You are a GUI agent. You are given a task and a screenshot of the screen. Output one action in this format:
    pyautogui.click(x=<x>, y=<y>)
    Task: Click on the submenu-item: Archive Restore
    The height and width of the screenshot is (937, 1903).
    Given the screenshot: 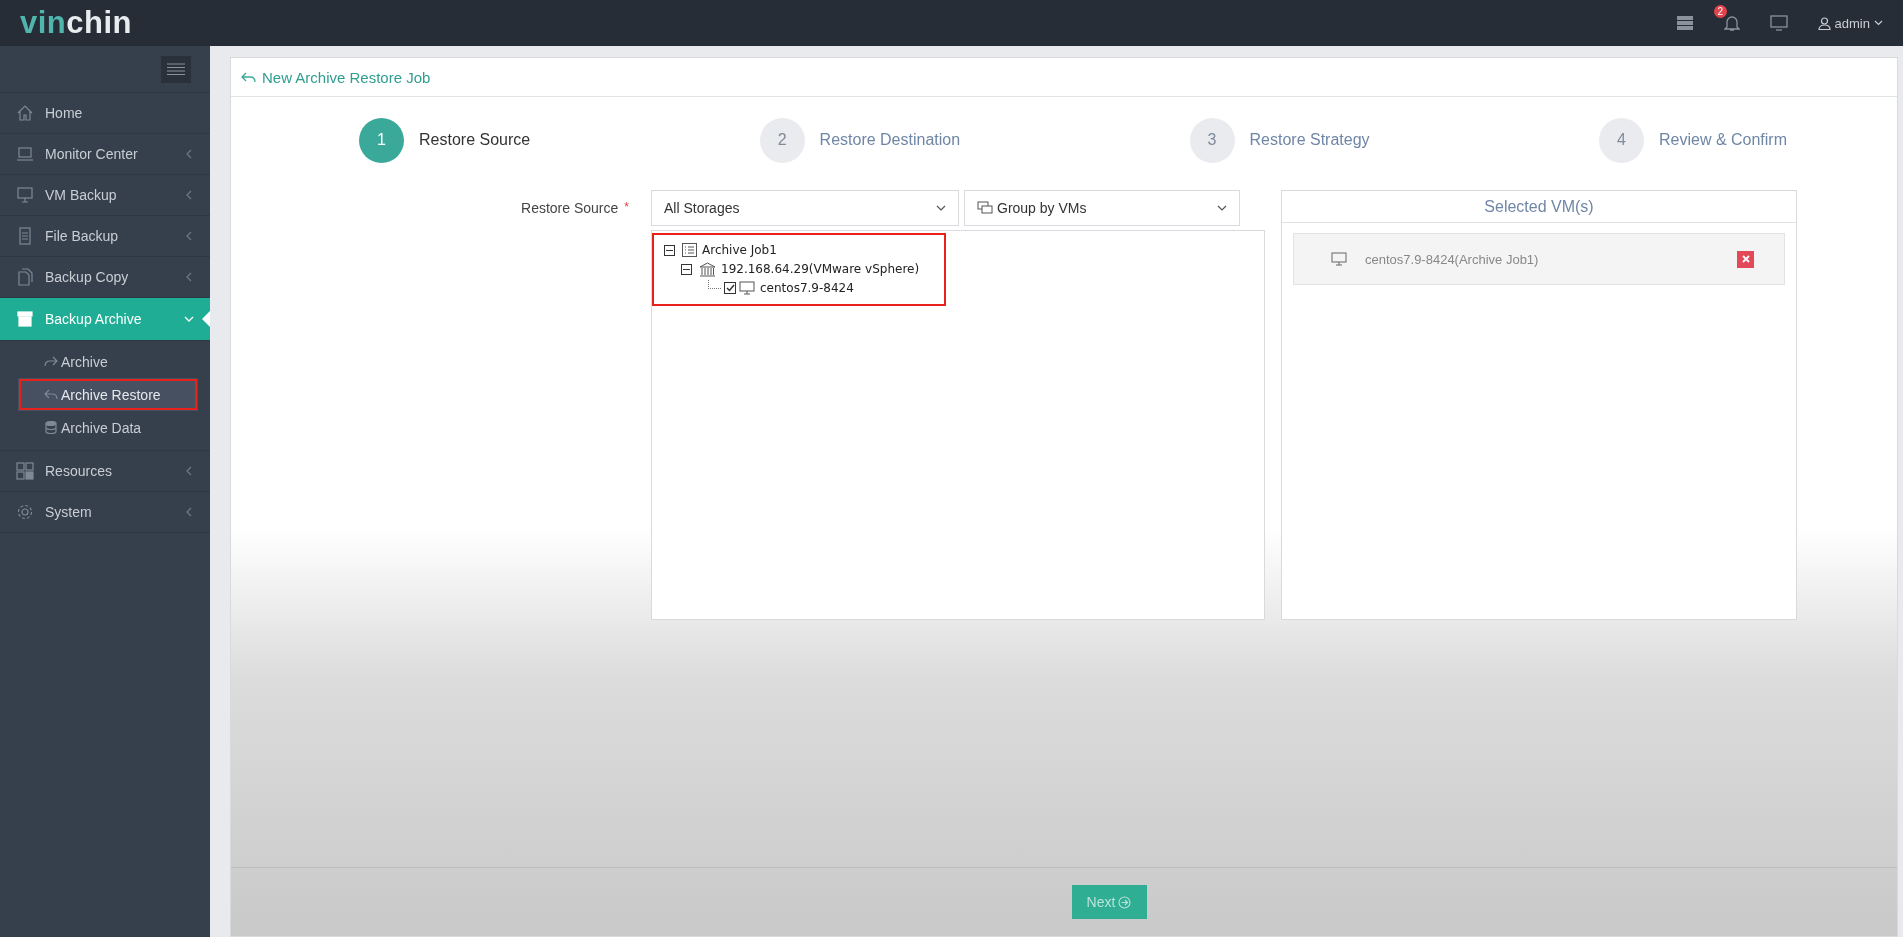 What is the action you would take?
    pyautogui.click(x=108, y=394)
    